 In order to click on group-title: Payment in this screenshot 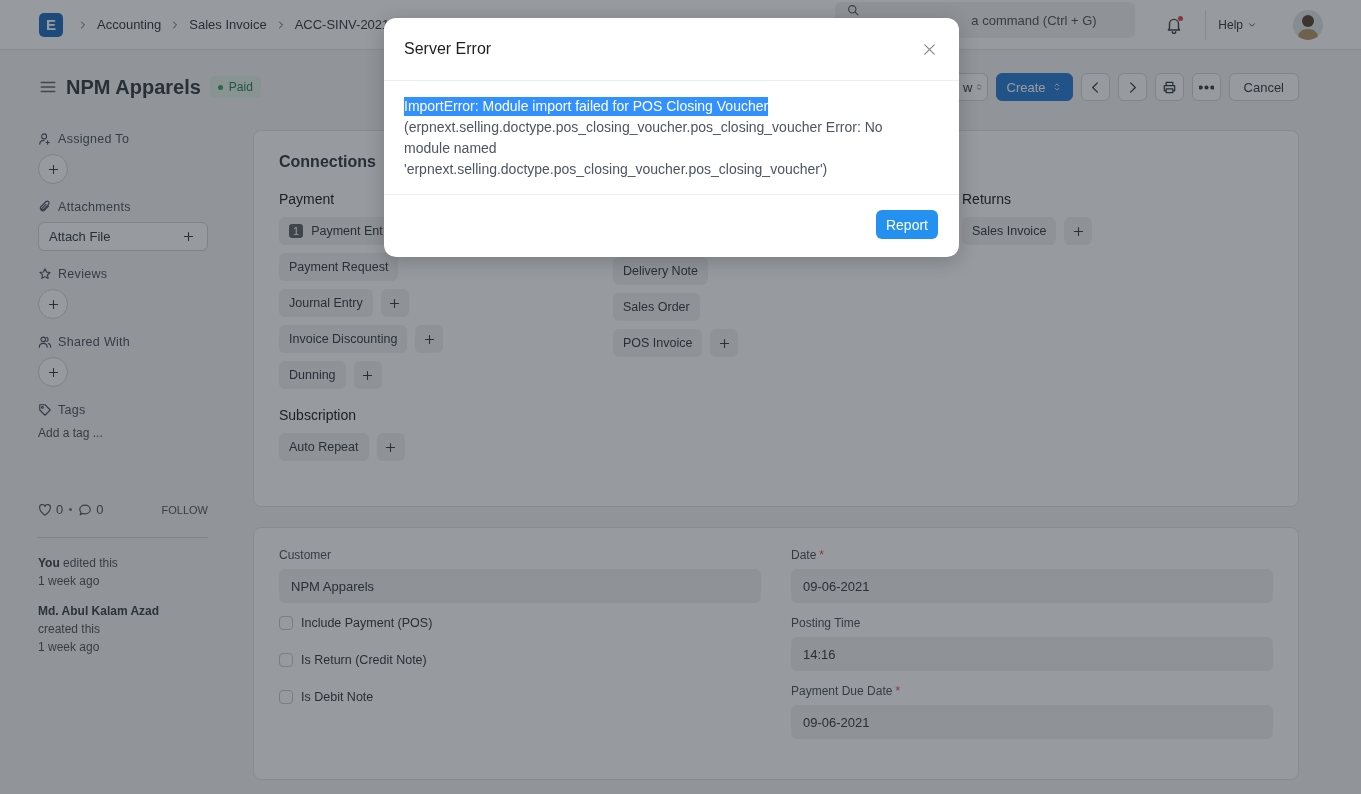, I will do `click(307, 199)`.